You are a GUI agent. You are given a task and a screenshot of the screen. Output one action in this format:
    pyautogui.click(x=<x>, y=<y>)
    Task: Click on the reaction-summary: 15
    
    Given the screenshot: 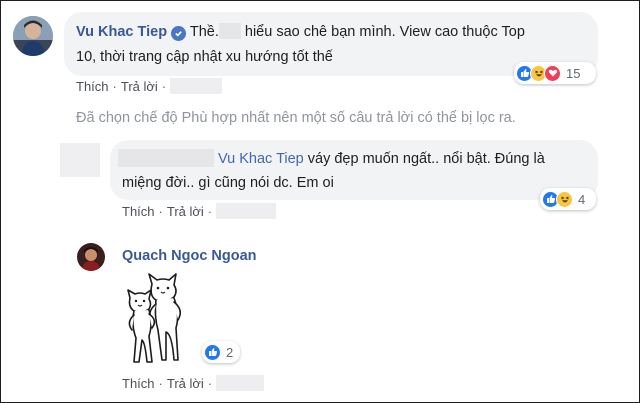 What is the action you would take?
    pyautogui.click(x=555, y=73)
    